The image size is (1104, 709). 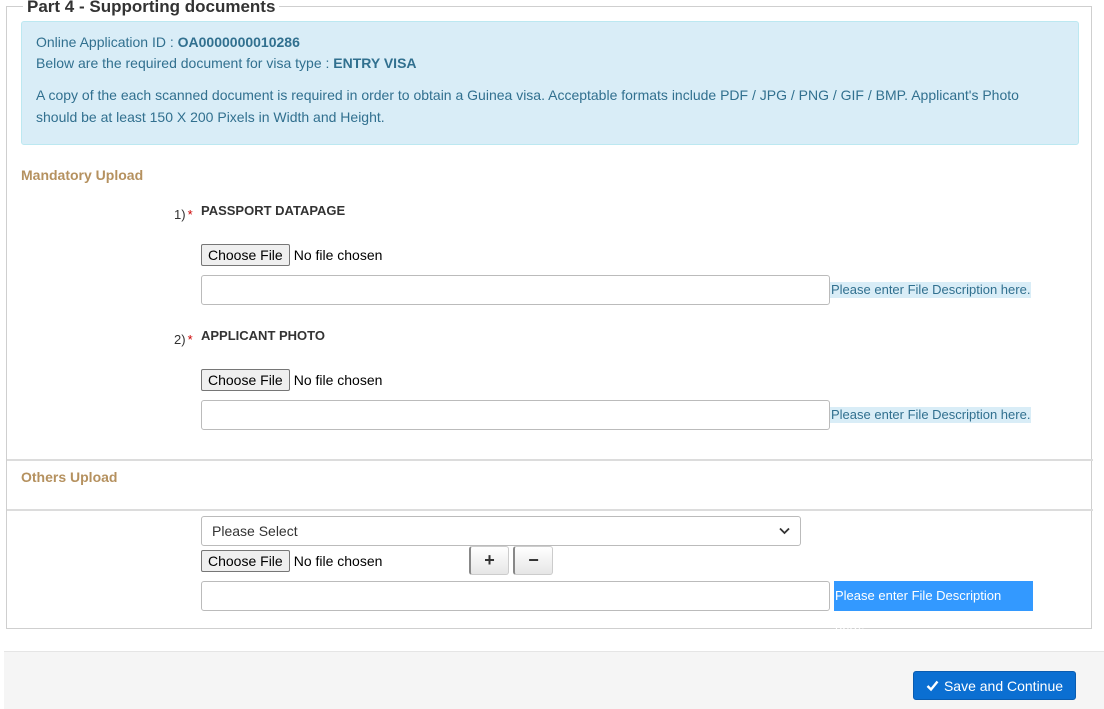 What do you see at coordinates (1003, 685) in the screenshot?
I see `save-label: Save and Continue` at bounding box center [1003, 685].